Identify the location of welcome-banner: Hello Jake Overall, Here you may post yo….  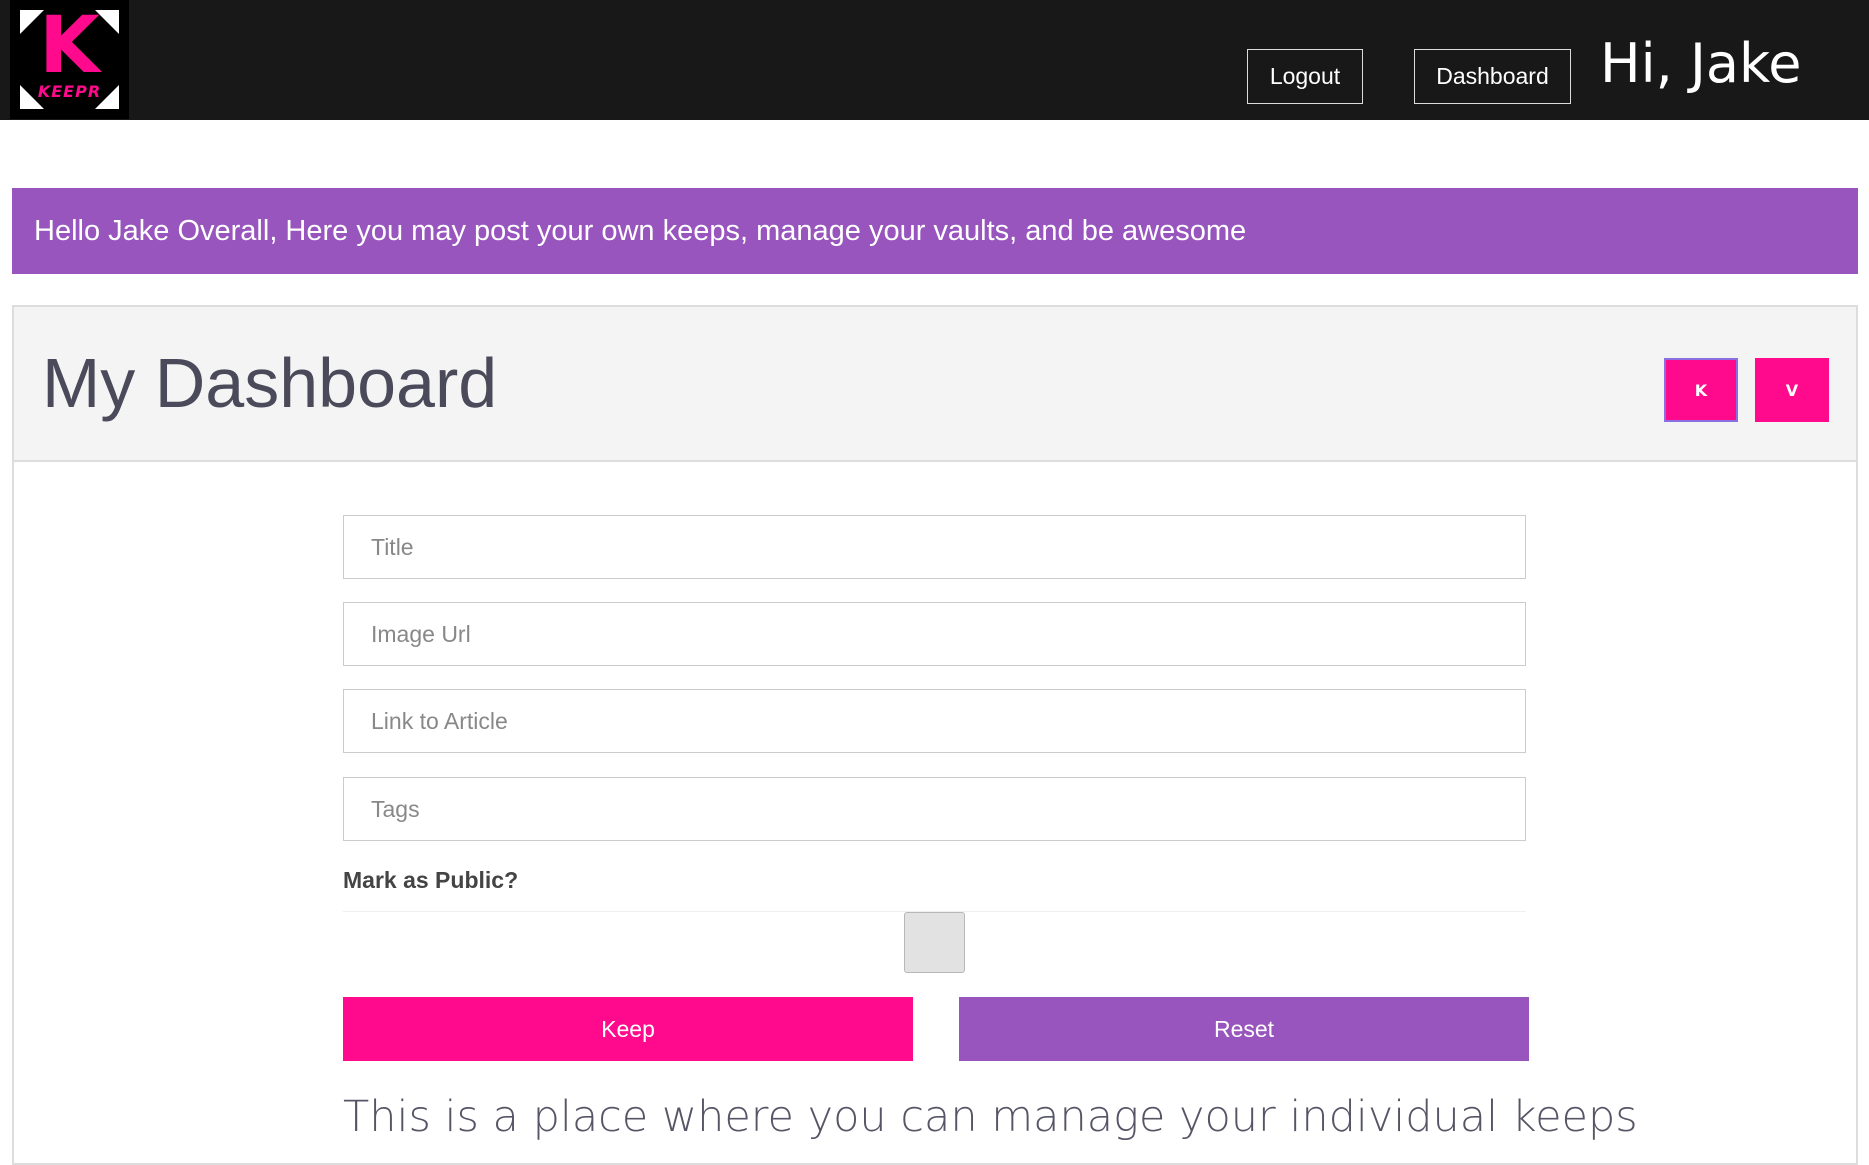
(935, 231).